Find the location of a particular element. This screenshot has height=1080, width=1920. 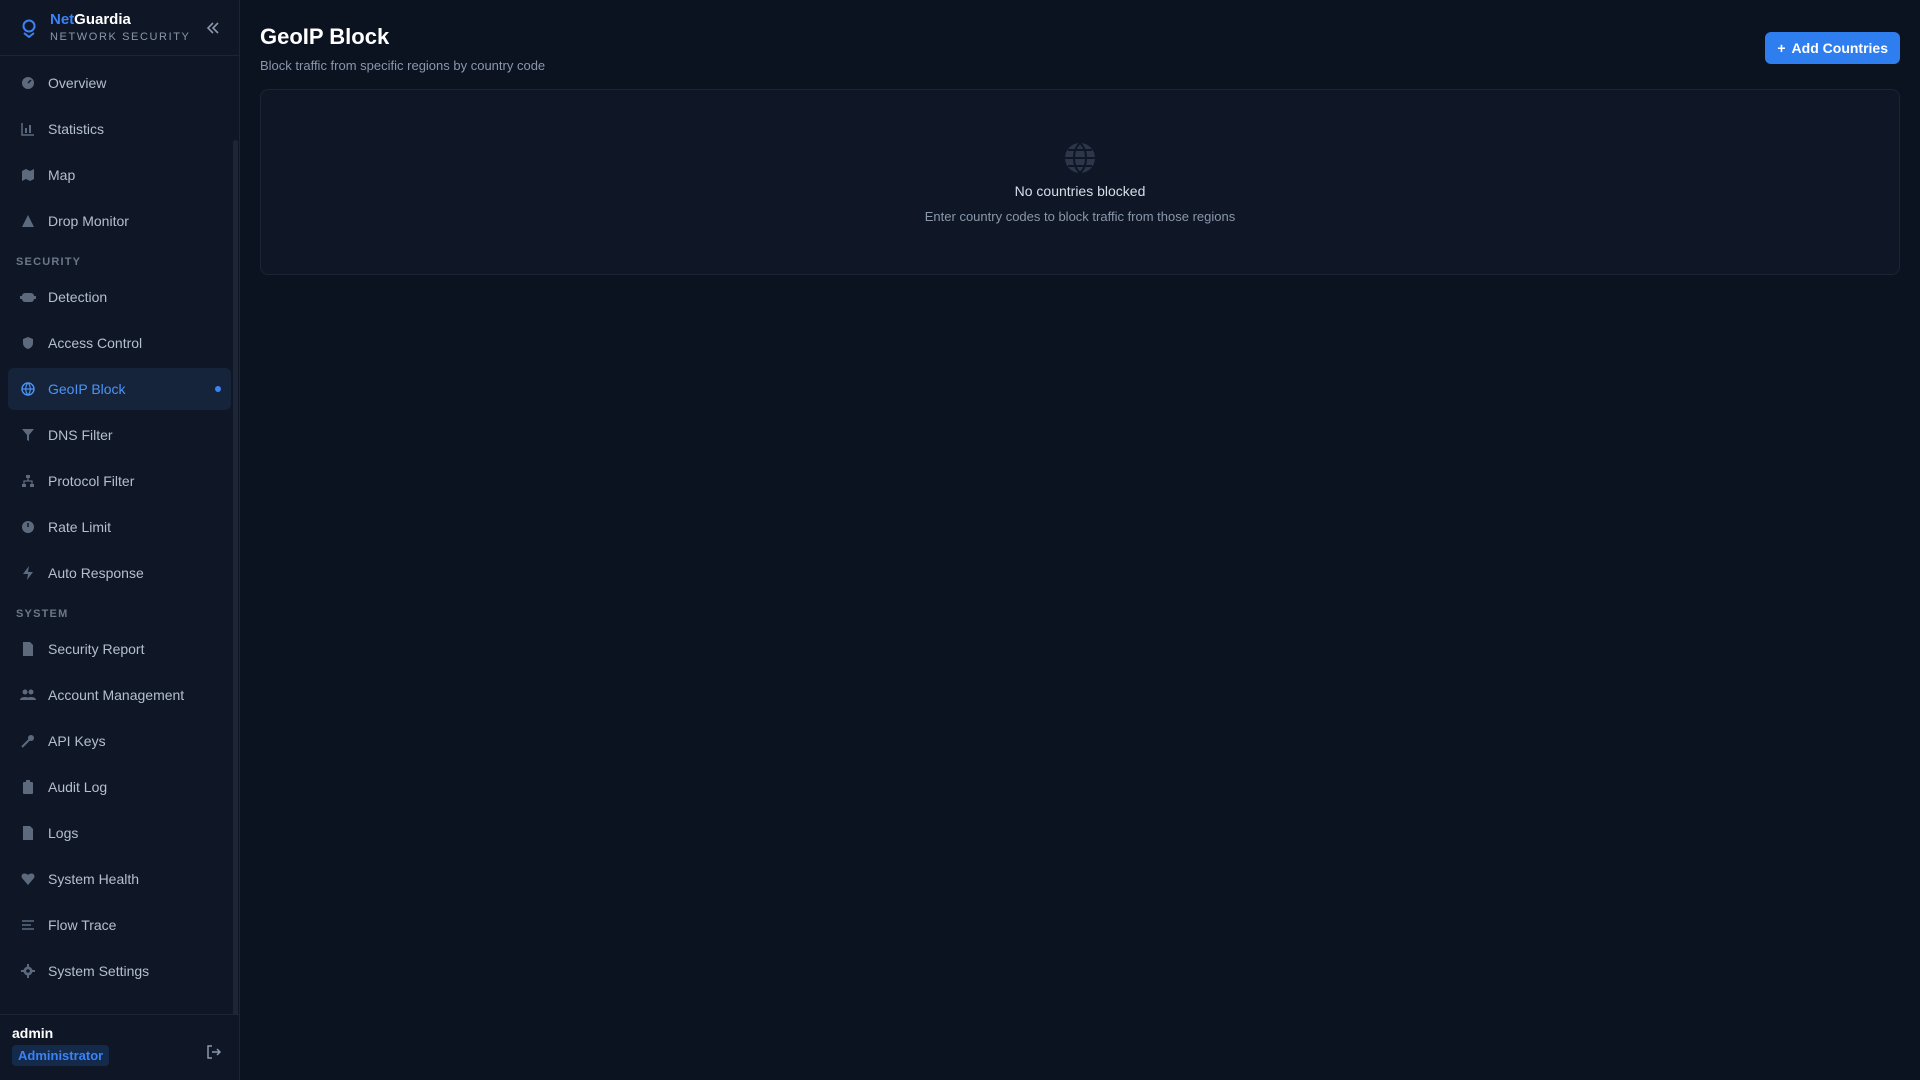

sidebar-item-rate-limit: Rate Limit is located at coordinates (119, 527).